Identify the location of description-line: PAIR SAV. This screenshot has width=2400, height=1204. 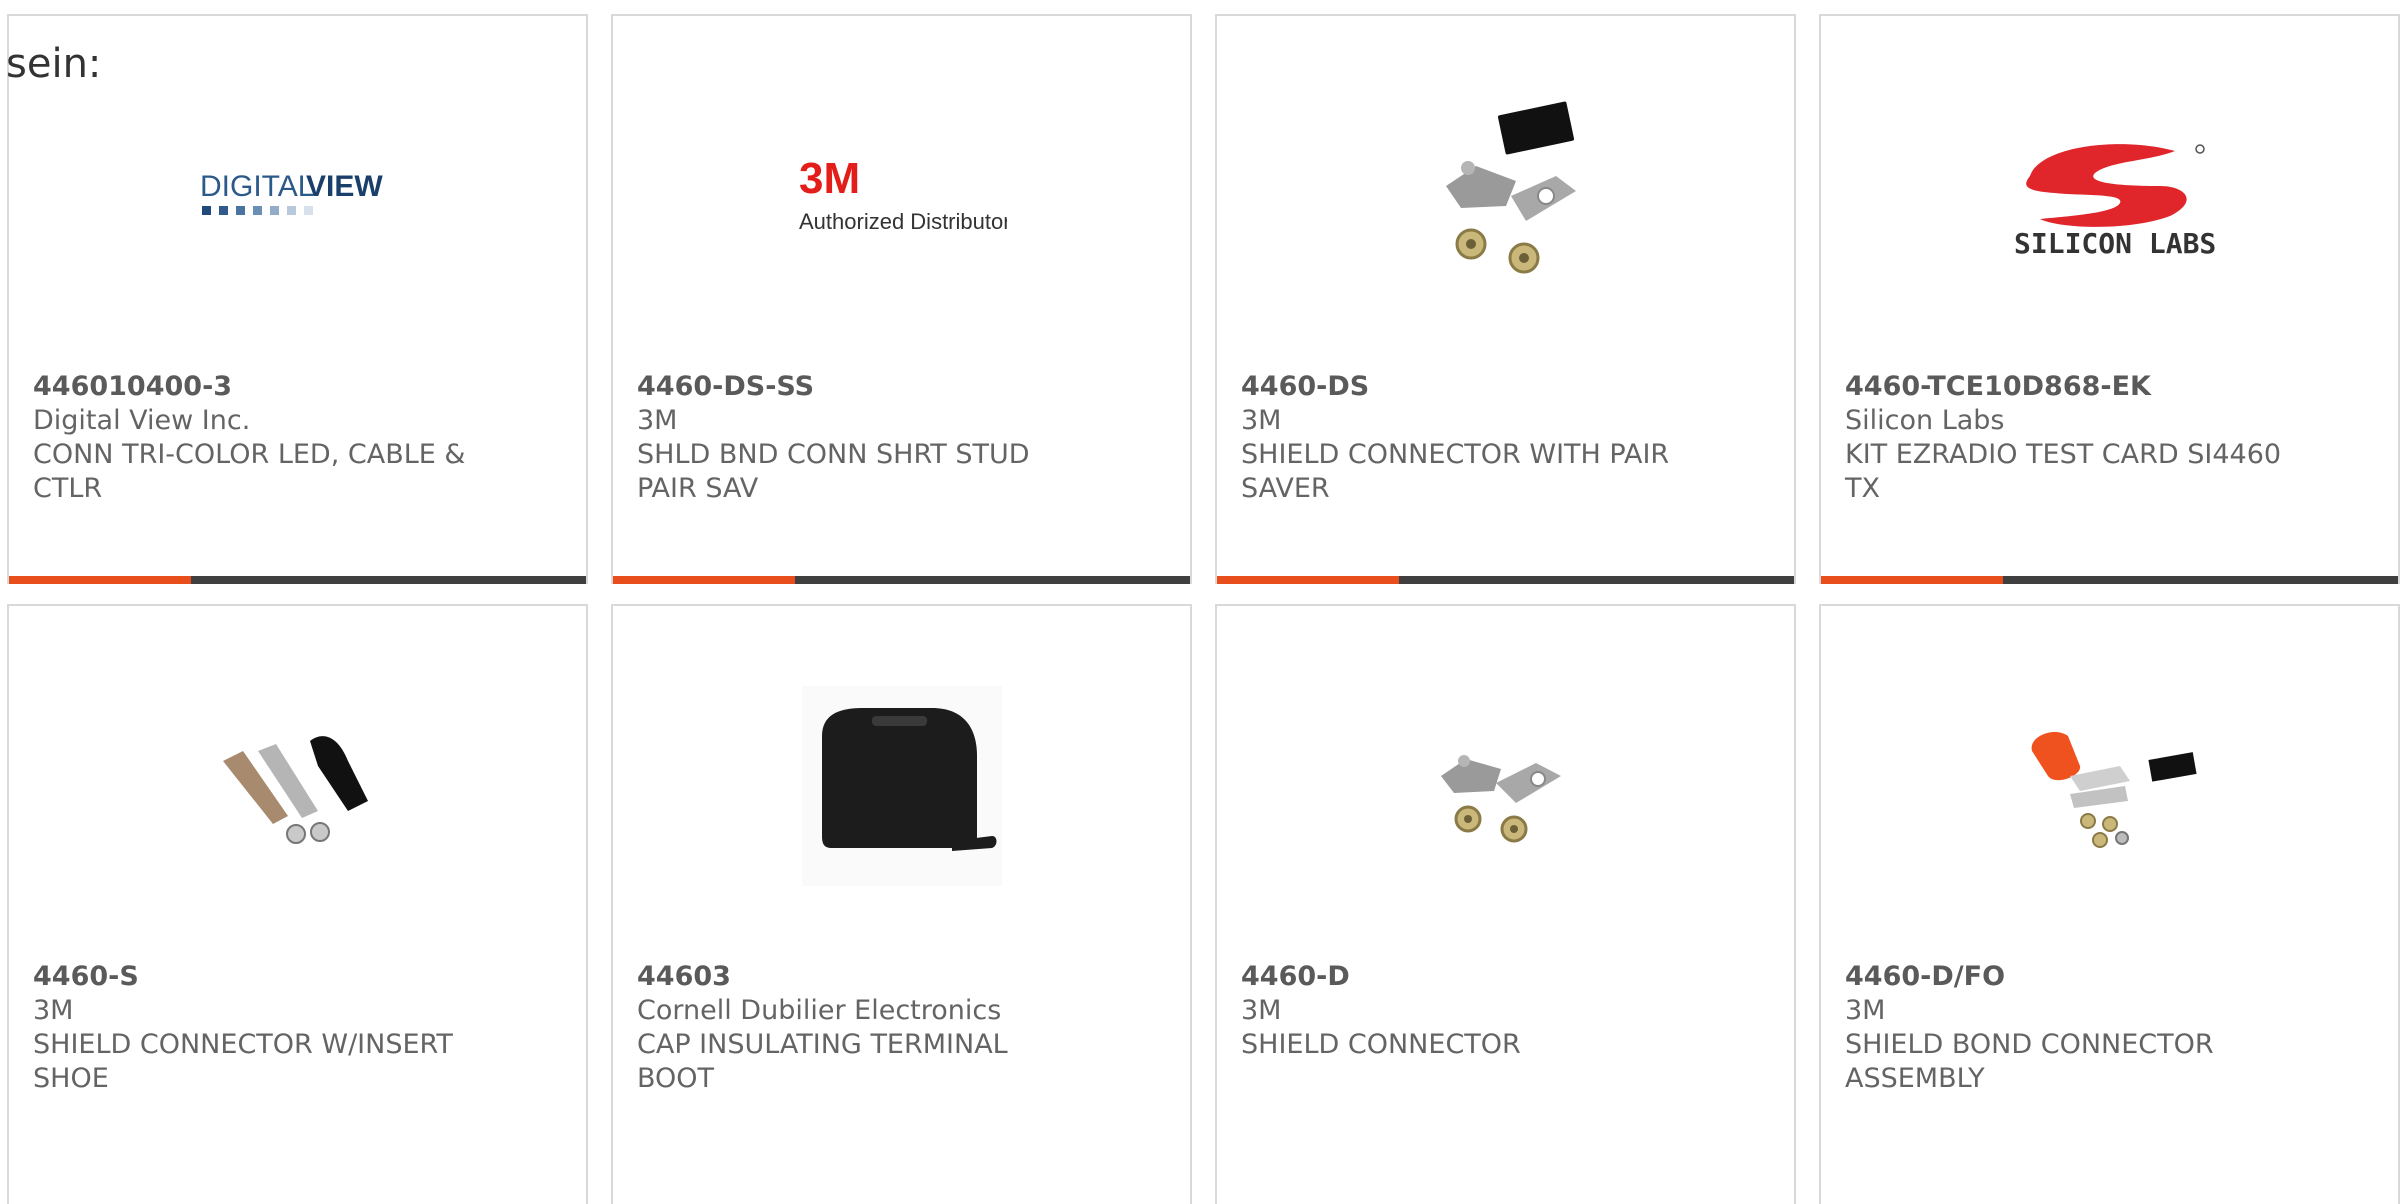
(698, 488).